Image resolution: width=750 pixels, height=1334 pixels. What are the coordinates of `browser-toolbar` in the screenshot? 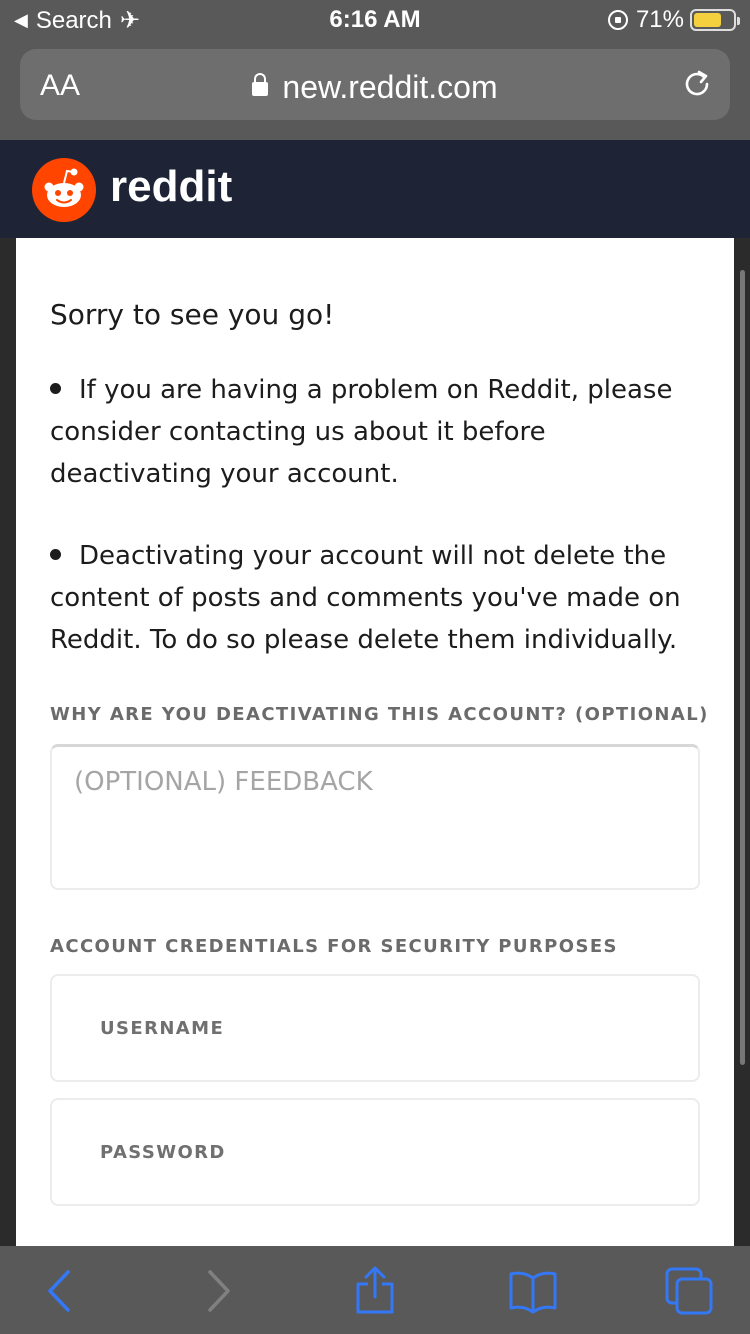 It's located at (375, 1290).